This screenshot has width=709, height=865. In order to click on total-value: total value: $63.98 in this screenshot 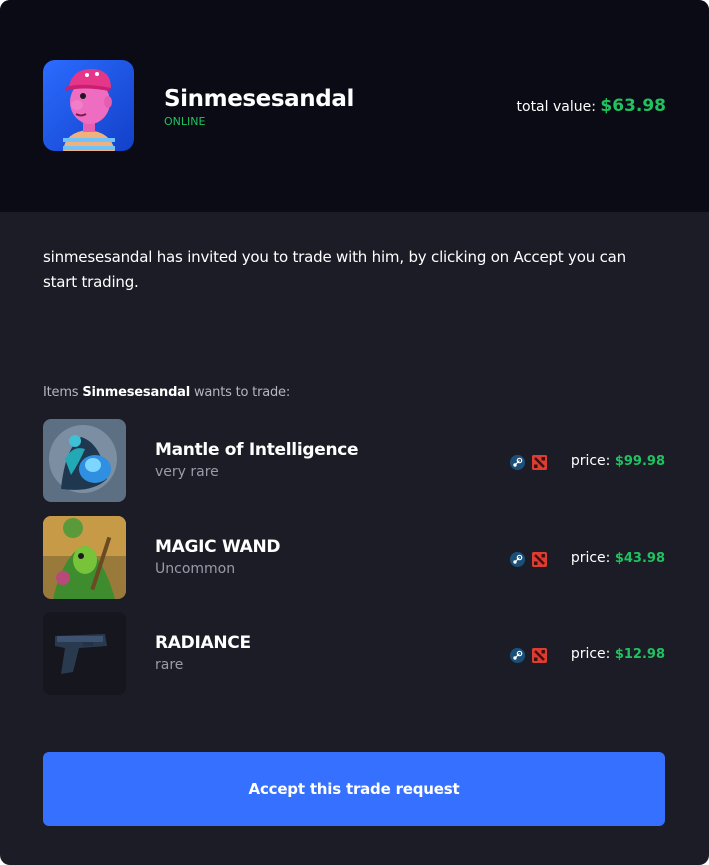, I will do `click(591, 106)`.